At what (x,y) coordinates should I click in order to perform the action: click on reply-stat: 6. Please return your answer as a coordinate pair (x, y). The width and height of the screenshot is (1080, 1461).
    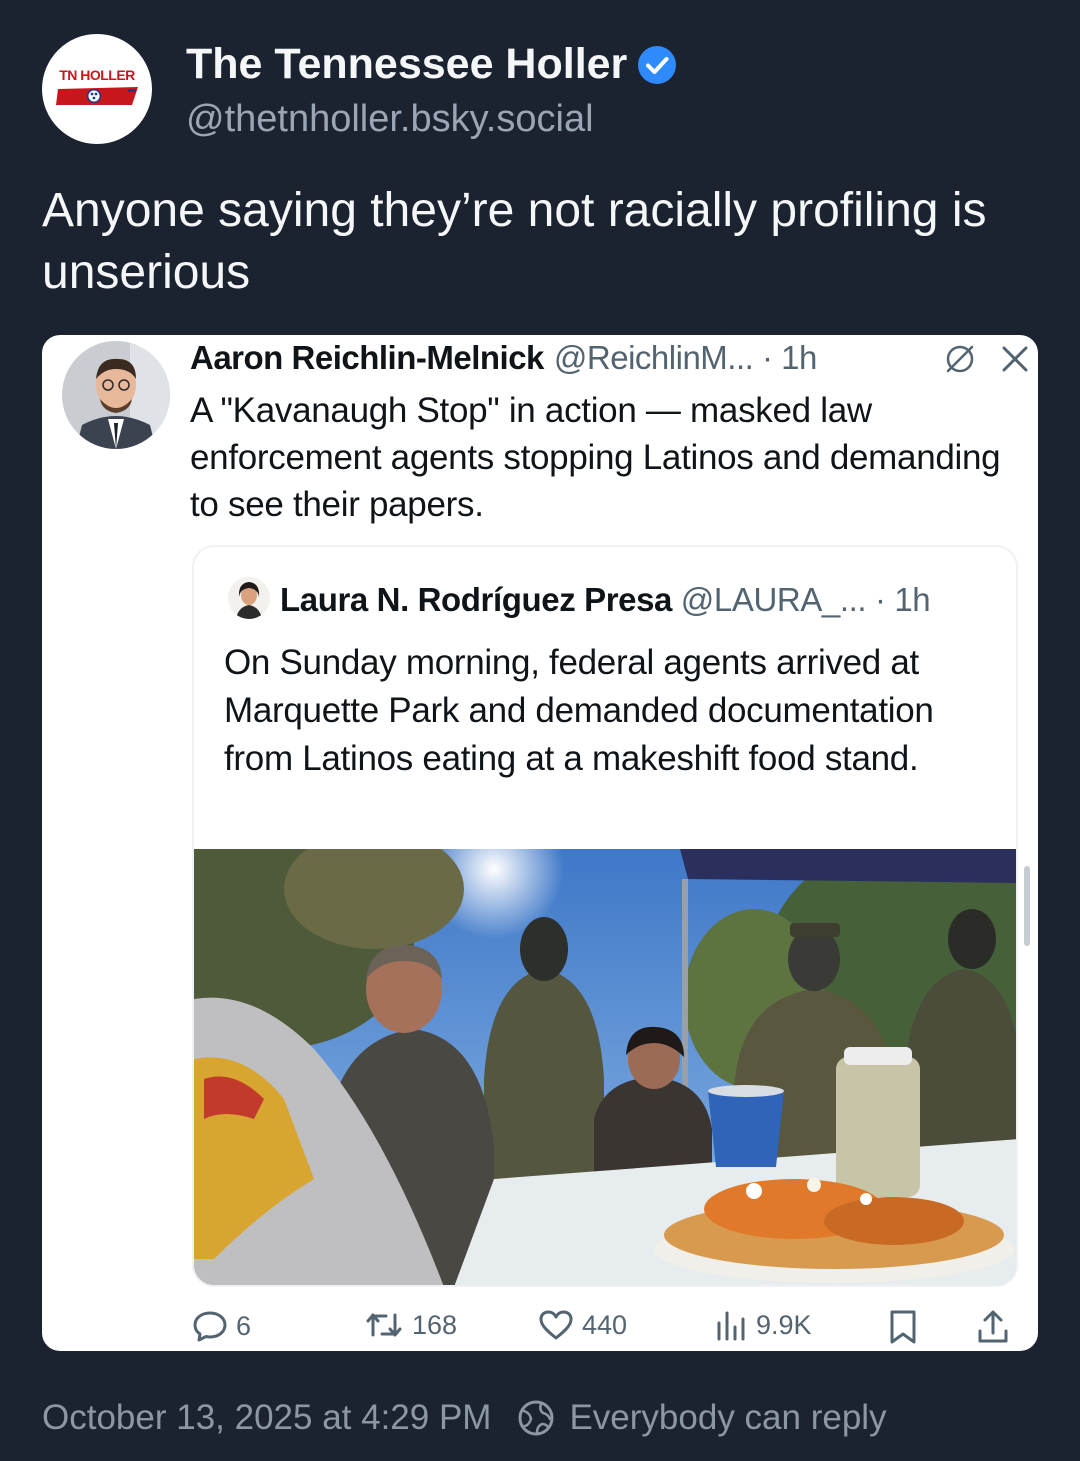
    Looking at the image, I should click on (221, 1326).